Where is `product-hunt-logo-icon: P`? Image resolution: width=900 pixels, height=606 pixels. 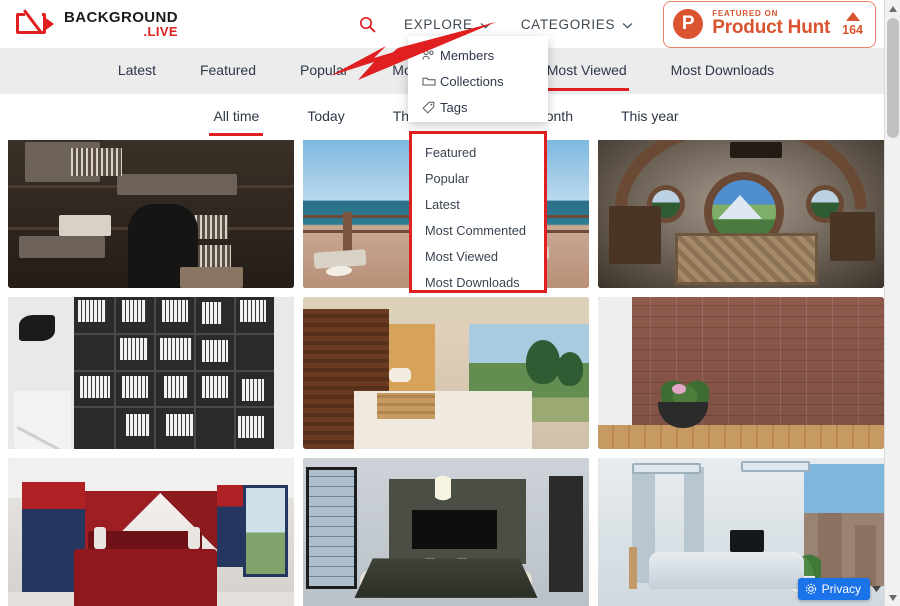
product-hunt-logo-icon: P is located at coordinates (688, 24).